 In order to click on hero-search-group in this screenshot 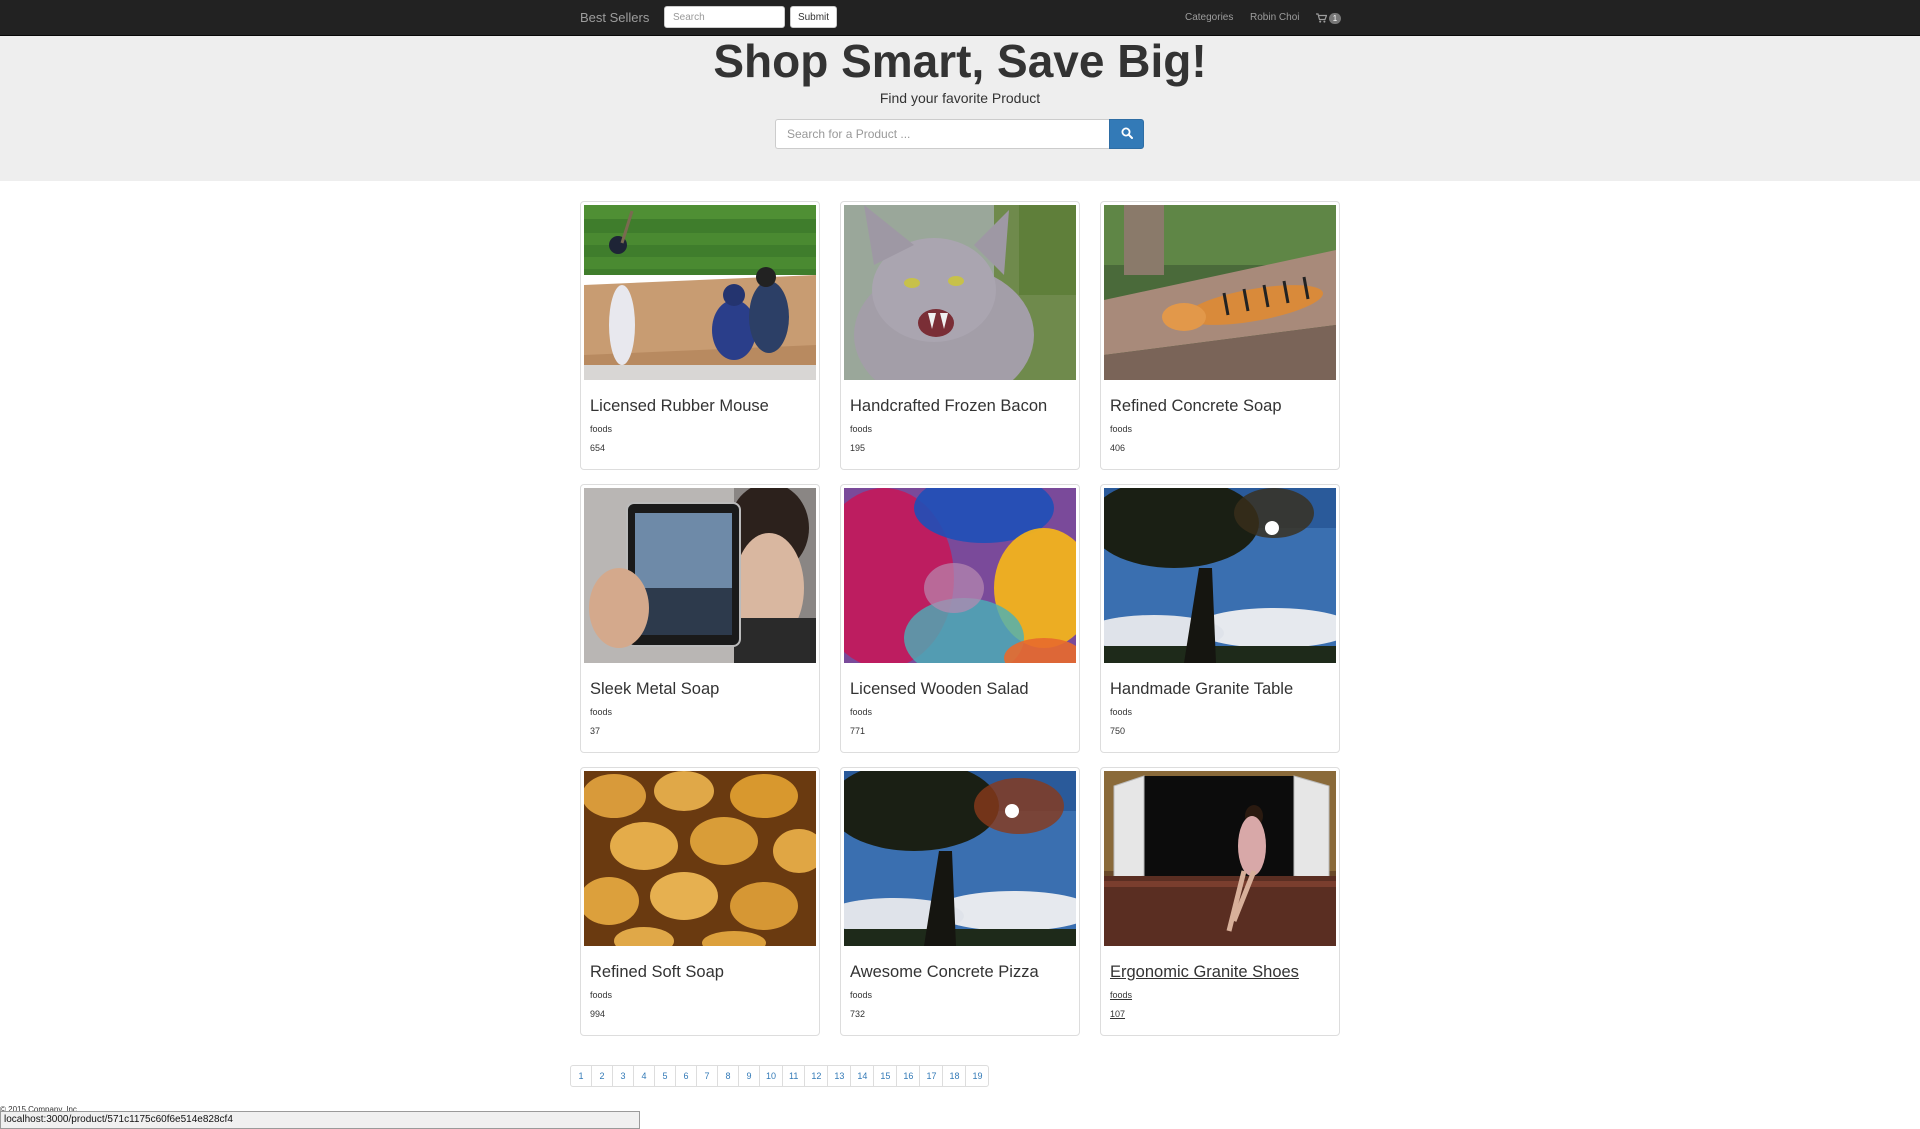, I will do `click(959, 134)`.